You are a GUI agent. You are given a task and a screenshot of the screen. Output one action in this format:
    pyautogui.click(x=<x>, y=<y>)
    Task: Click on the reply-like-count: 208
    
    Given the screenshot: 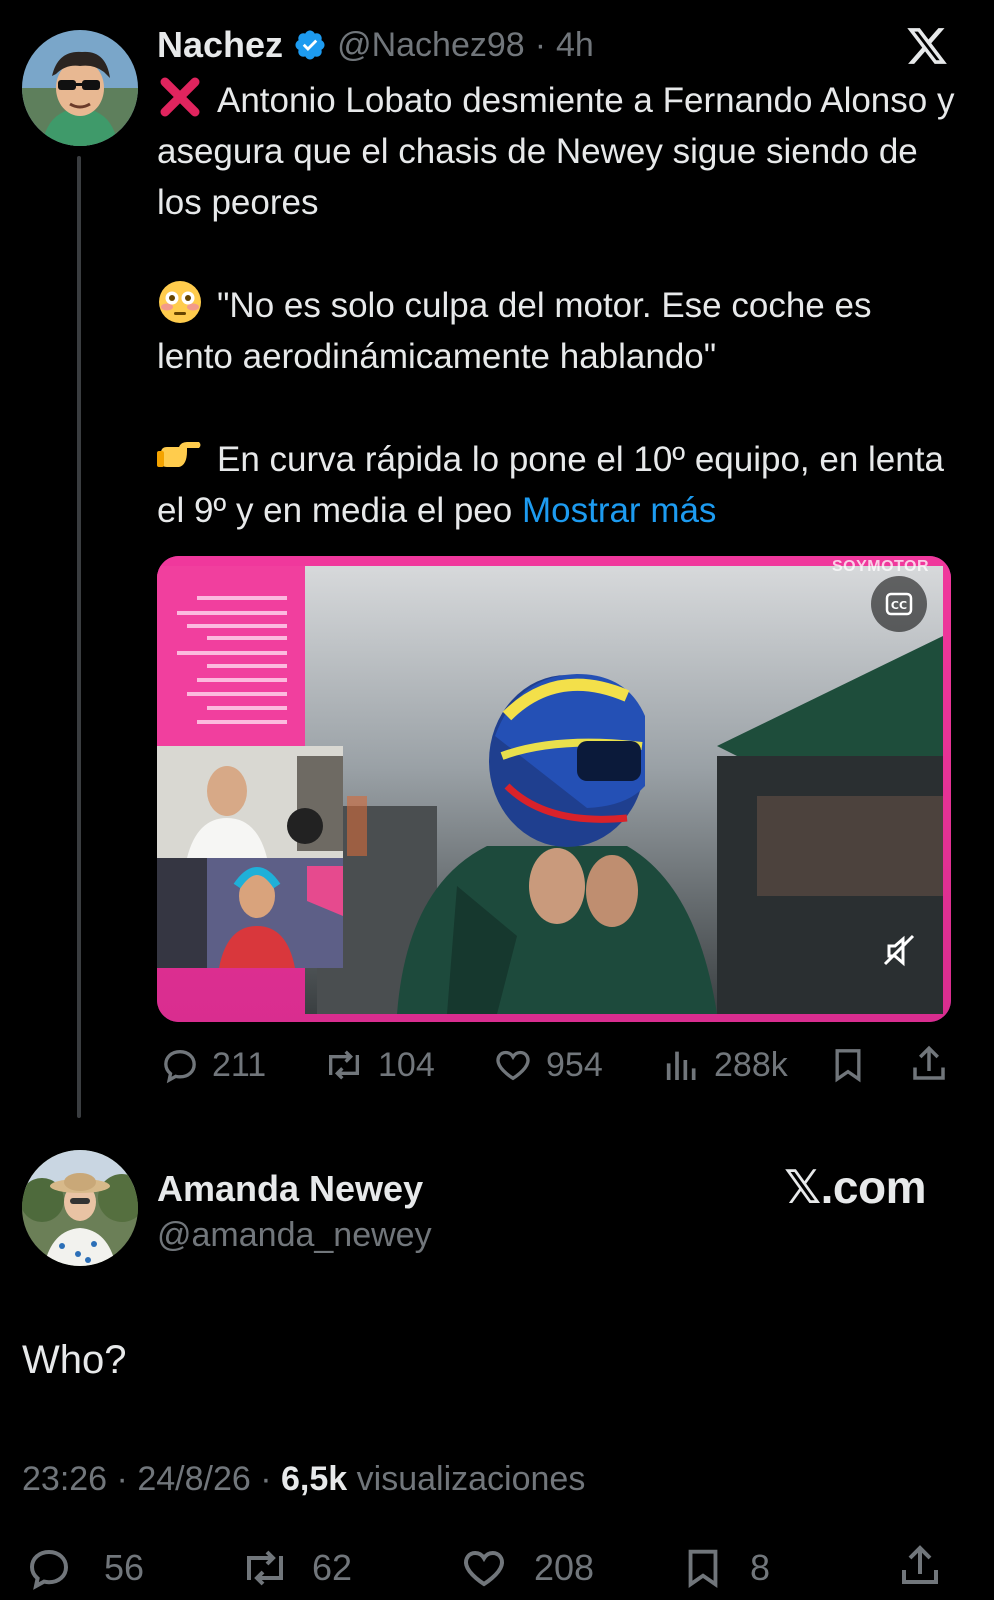 What is the action you would take?
    pyautogui.click(x=564, y=1567)
    